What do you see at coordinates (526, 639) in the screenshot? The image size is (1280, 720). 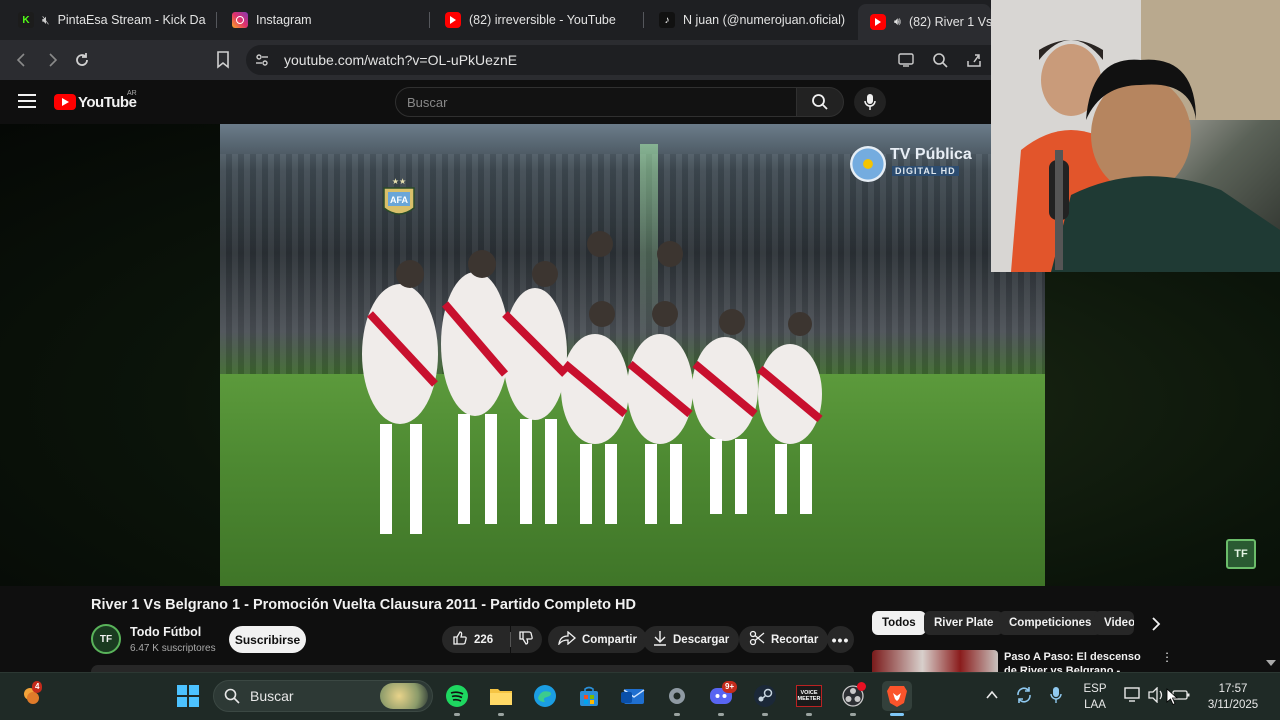 I see `dislike-button` at bounding box center [526, 639].